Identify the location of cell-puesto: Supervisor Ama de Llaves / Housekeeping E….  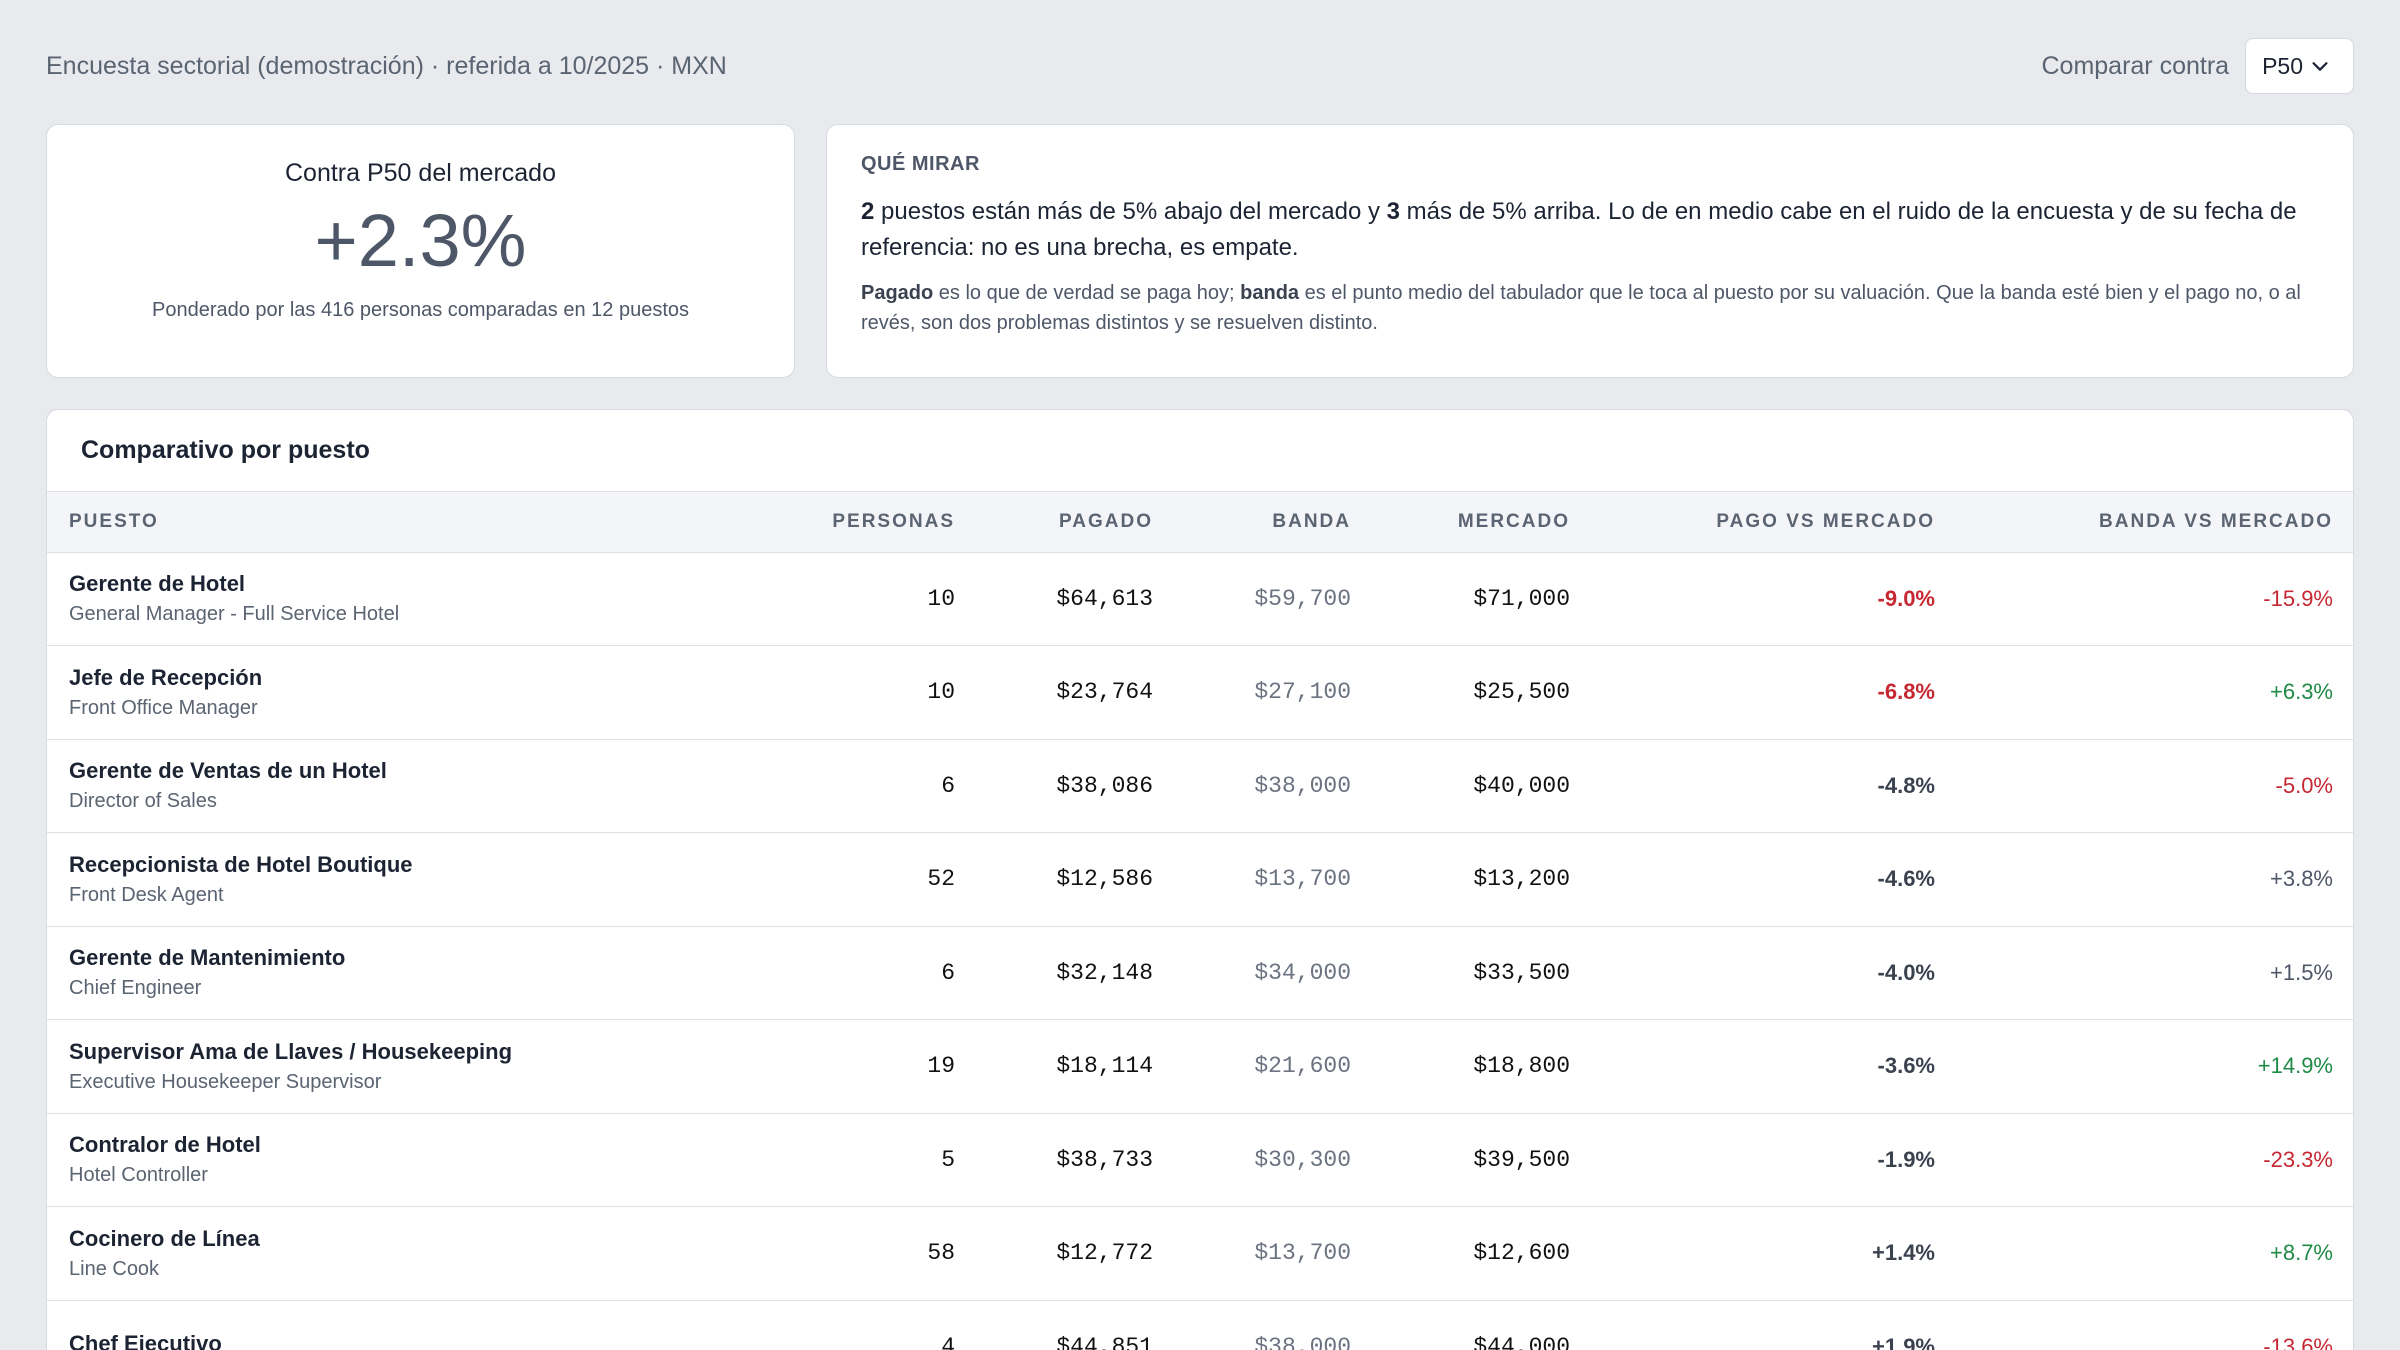
(402, 1066).